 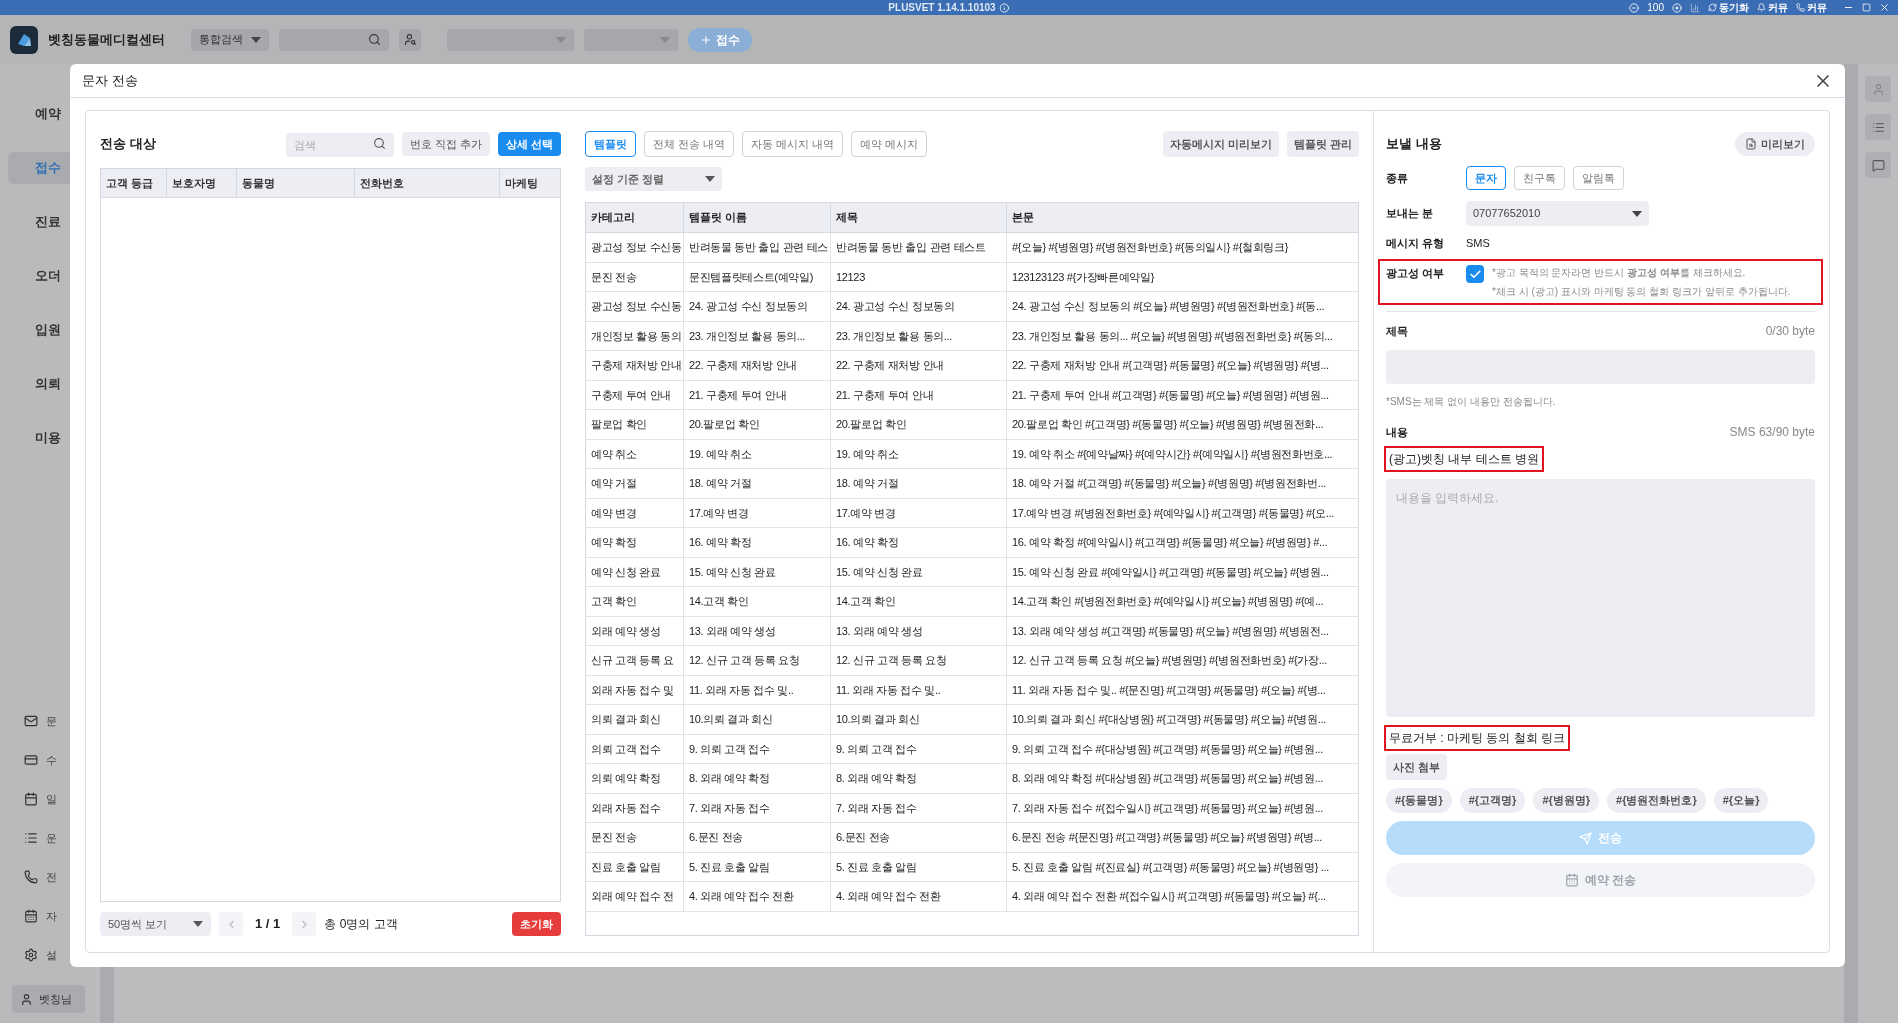 I want to click on tool-item: 자, so click(x=55, y=916).